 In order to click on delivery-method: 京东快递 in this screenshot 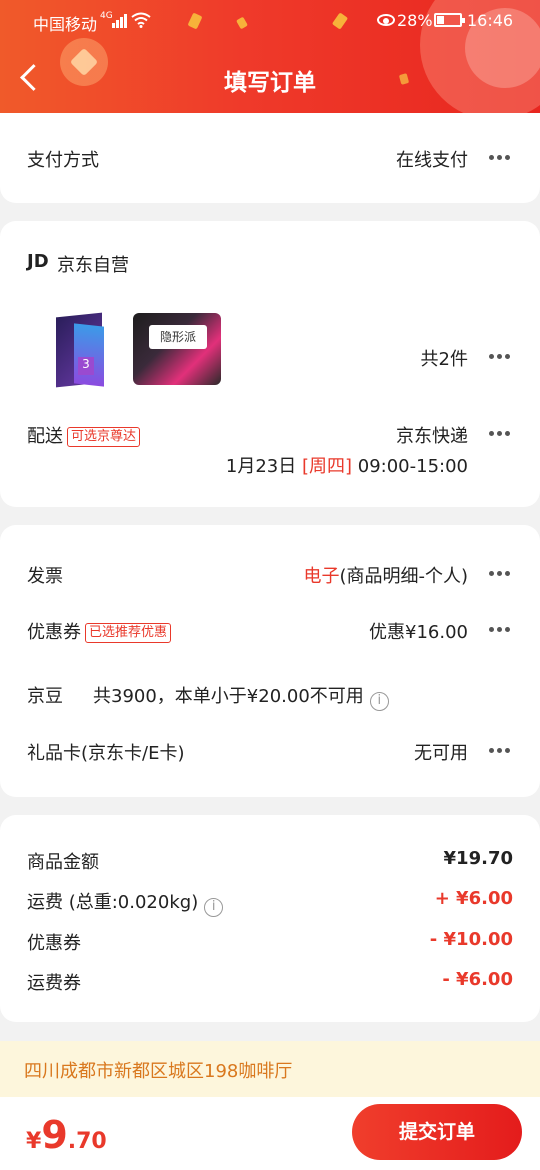, I will do `click(432, 436)`.